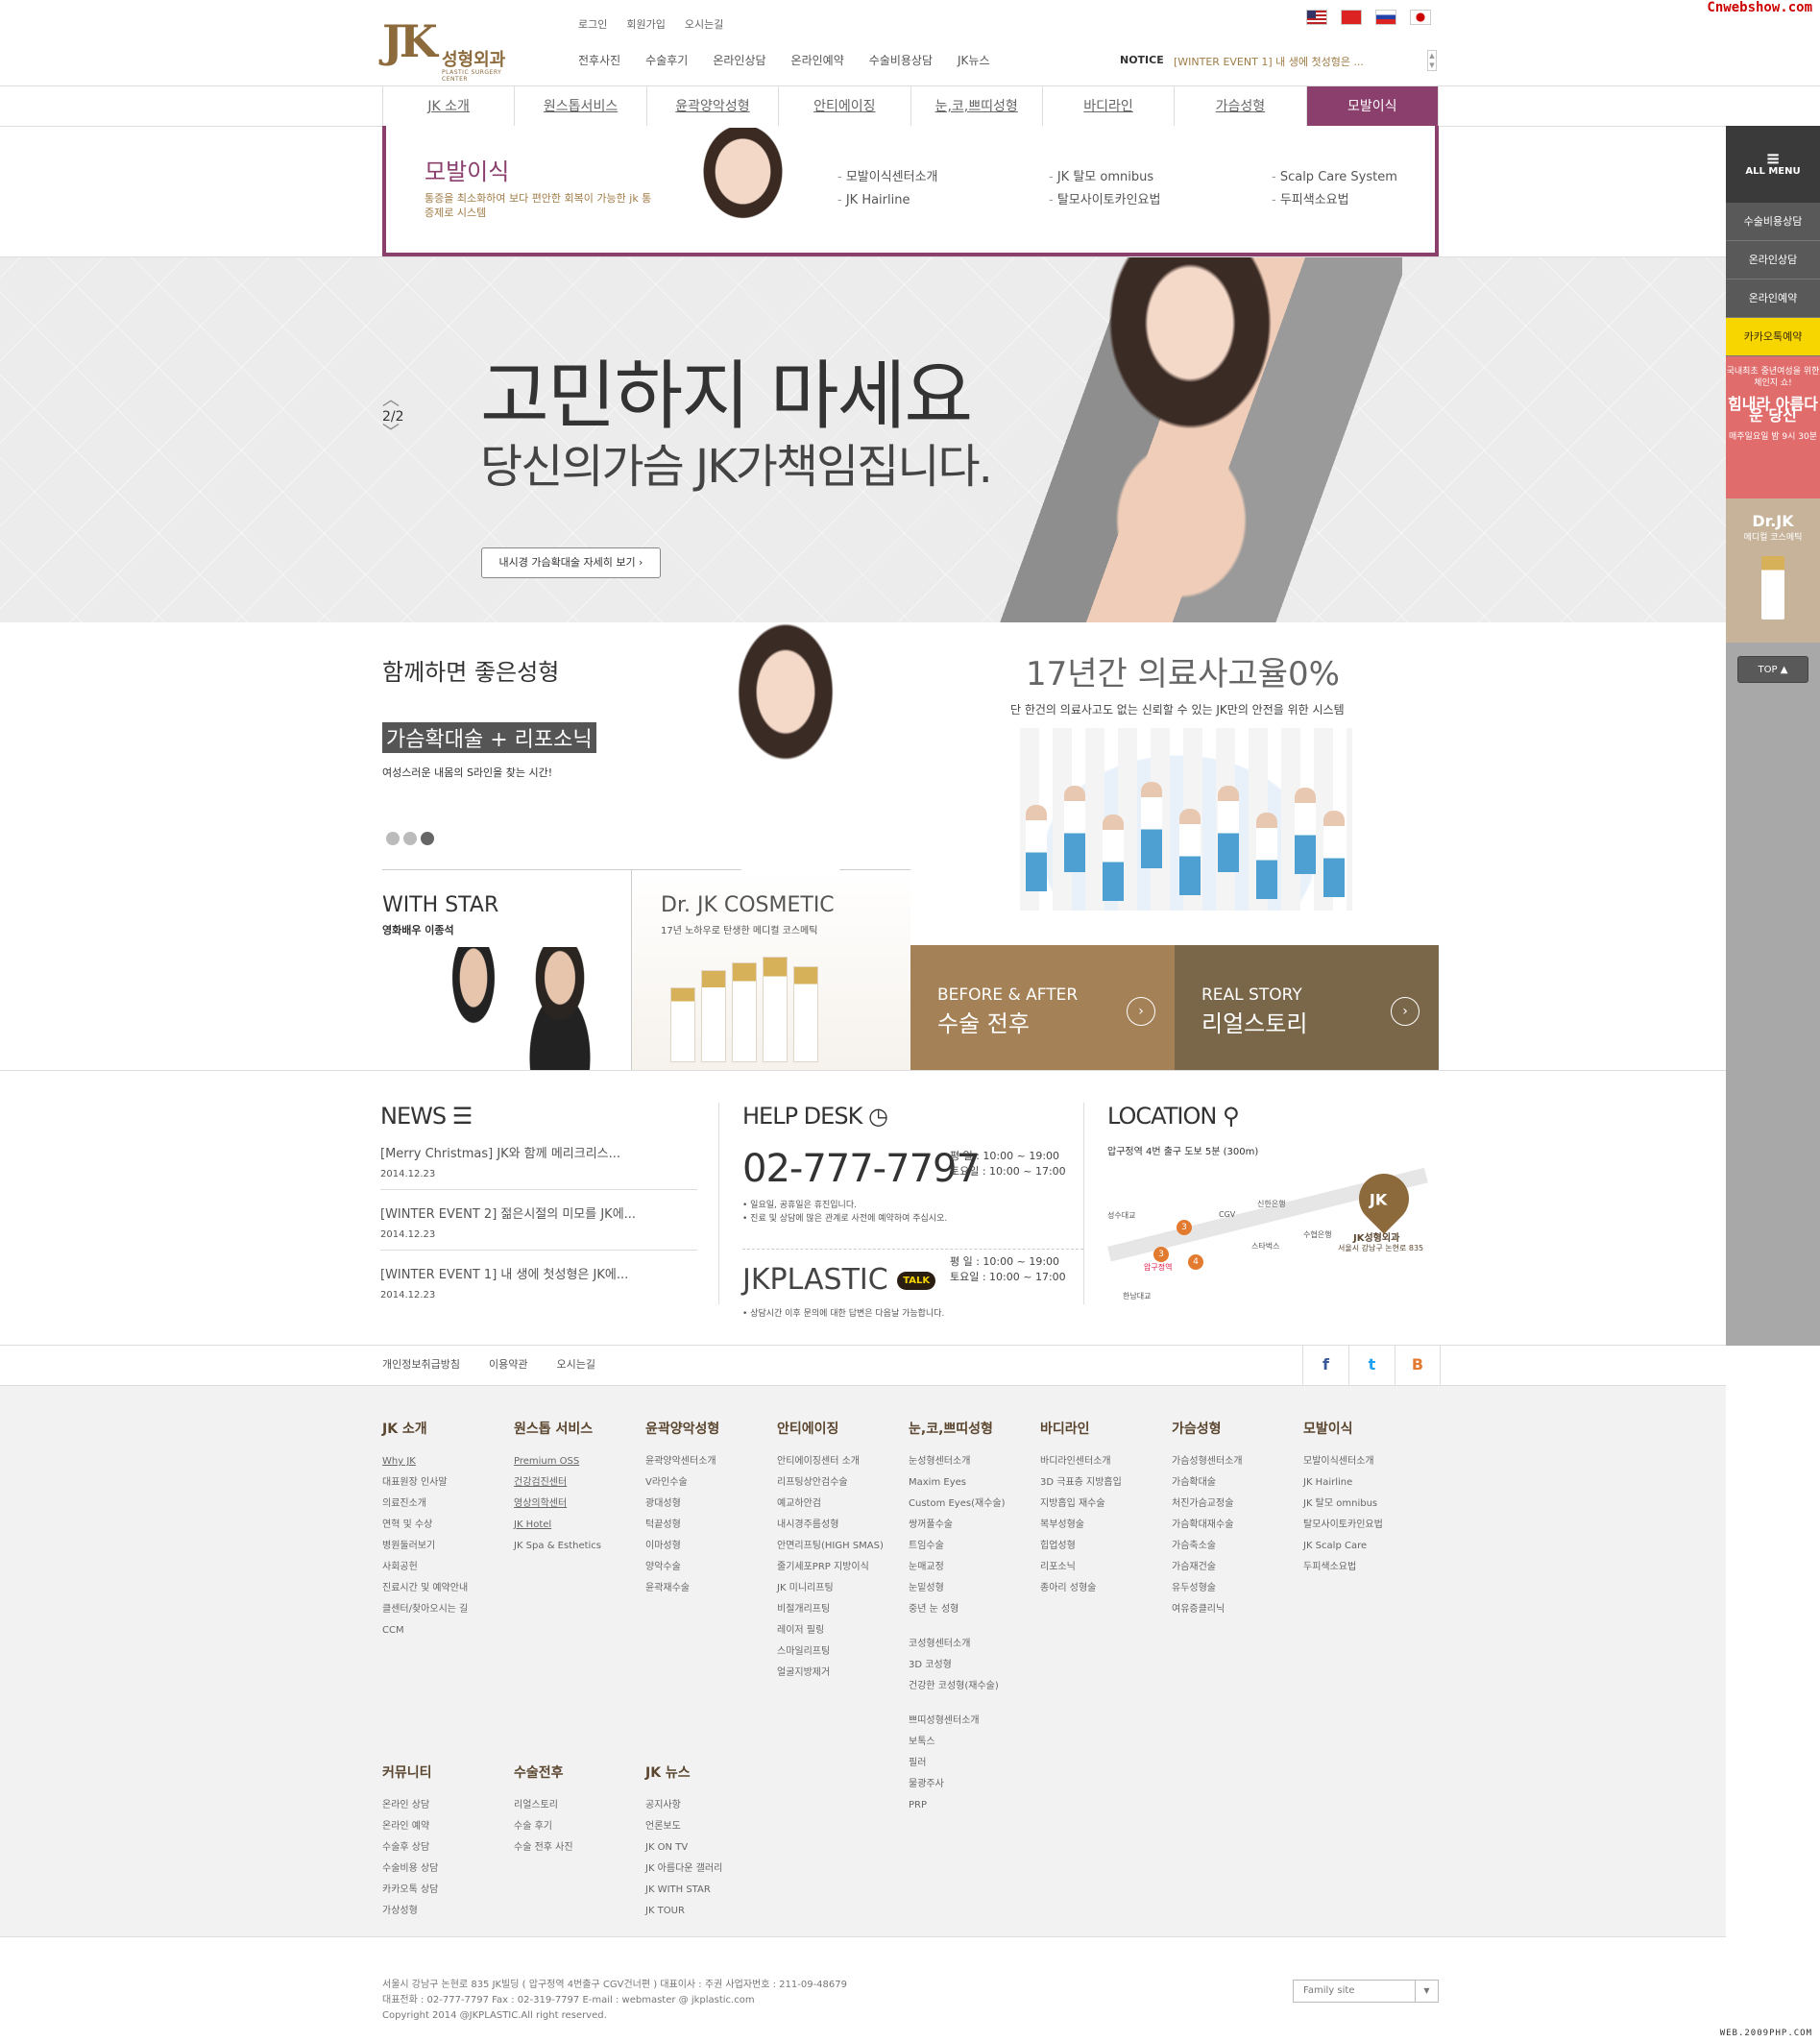 This screenshot has height=2042, width=1820. What do you see at coordinates (1773, 164) in the screenshot?
I see `all-menu-button: ≡ ALL MENU` at bounding box center [1773, 164].